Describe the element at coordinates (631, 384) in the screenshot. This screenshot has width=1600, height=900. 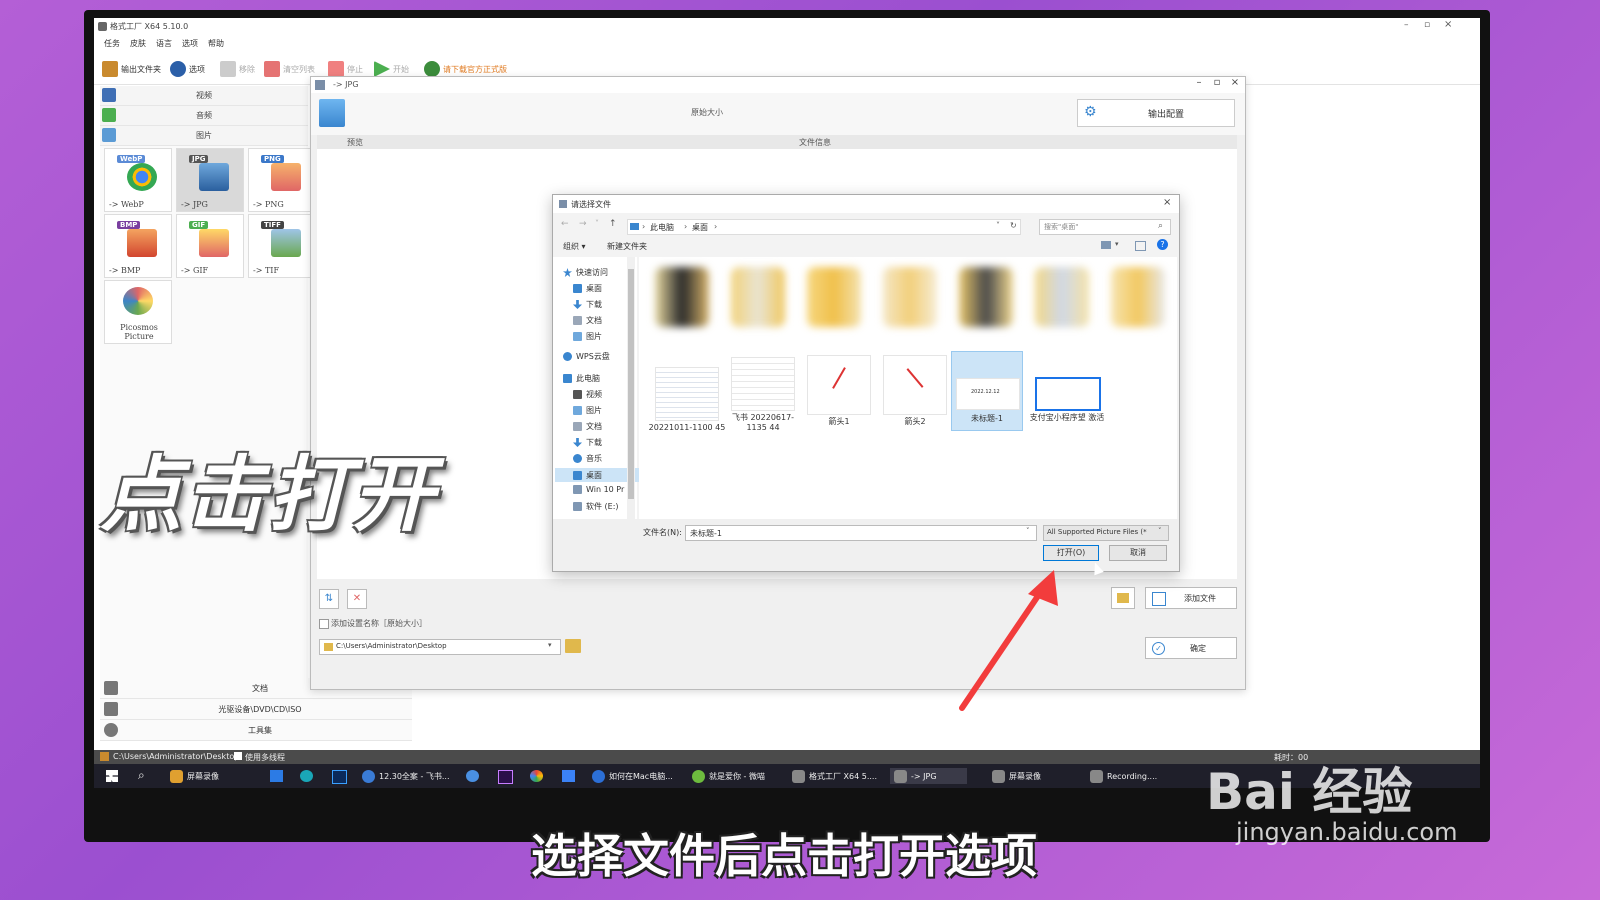
I see `scrollbar-thumb` at that location.